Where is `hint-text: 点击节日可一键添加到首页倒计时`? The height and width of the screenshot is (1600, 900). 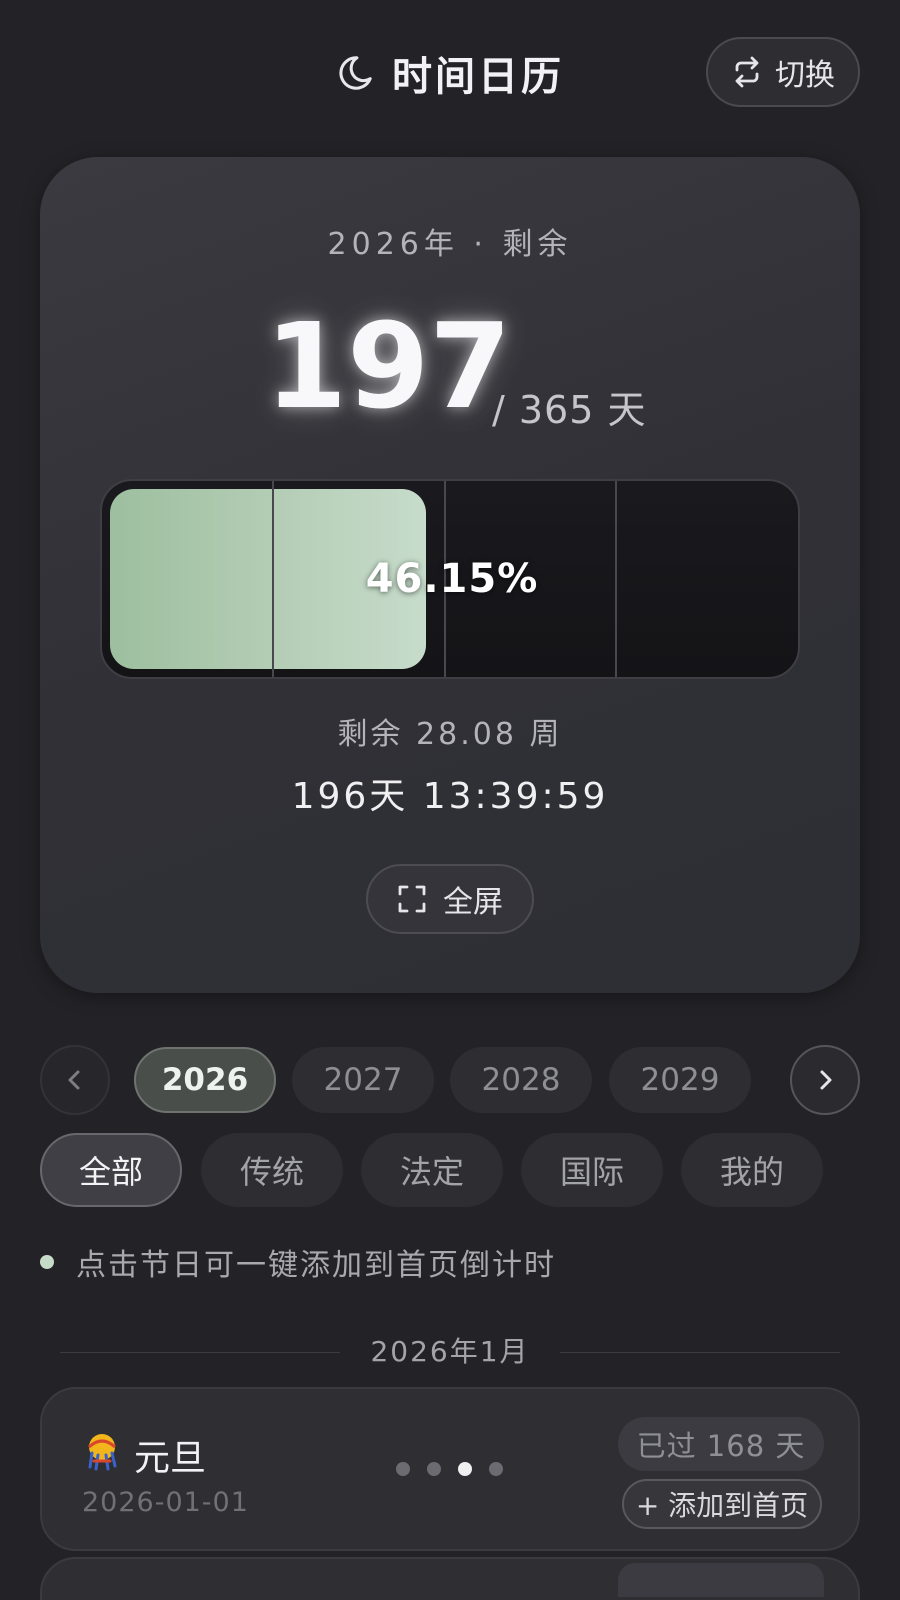
hint-text: 点击节日可一键添加到首页倒计时 is located at coordinates (316, 1265).